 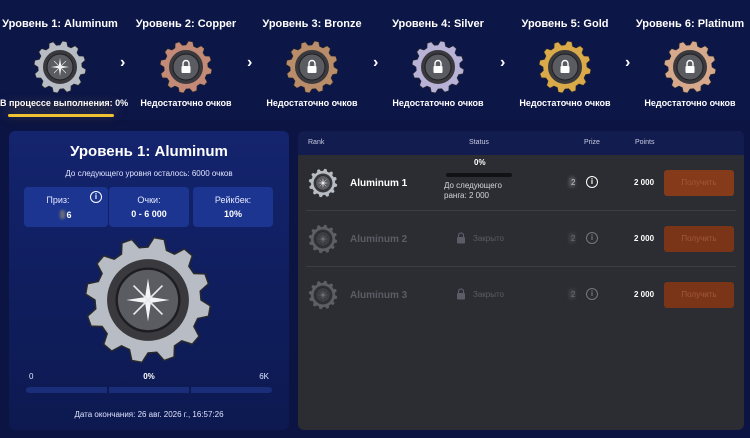 I want to click on progress-percent: 0%, so click(x=149, y=376).